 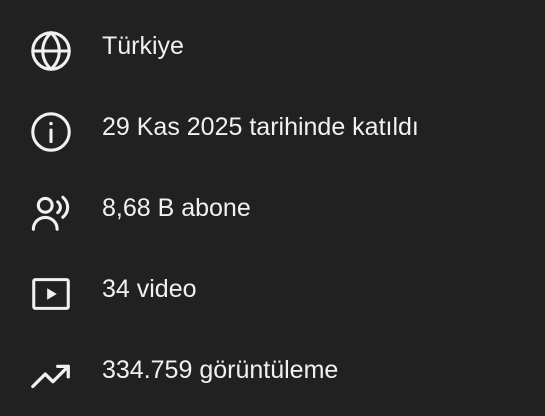 What do you see at coordinates (220, 370) in the screenshot?
I see `about-item-label: 334.759 görüntüleme` at bounding box center [220, 370].